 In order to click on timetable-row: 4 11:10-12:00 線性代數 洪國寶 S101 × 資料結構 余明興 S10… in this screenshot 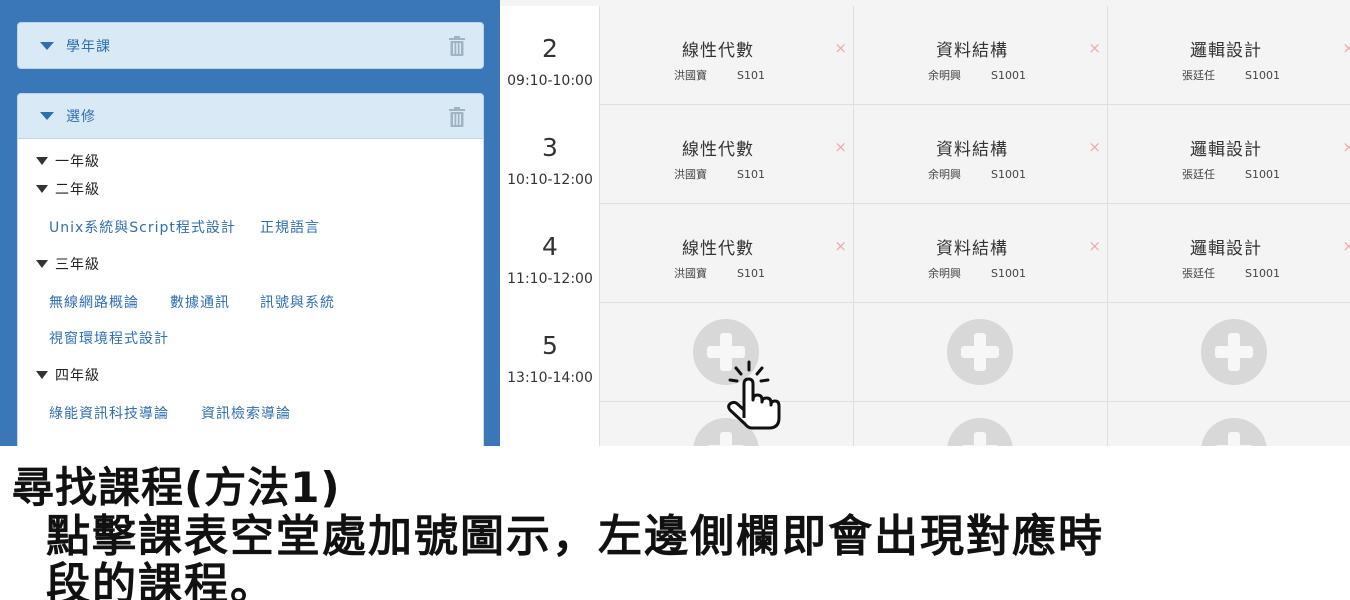, I will do `click(925, 253)`.